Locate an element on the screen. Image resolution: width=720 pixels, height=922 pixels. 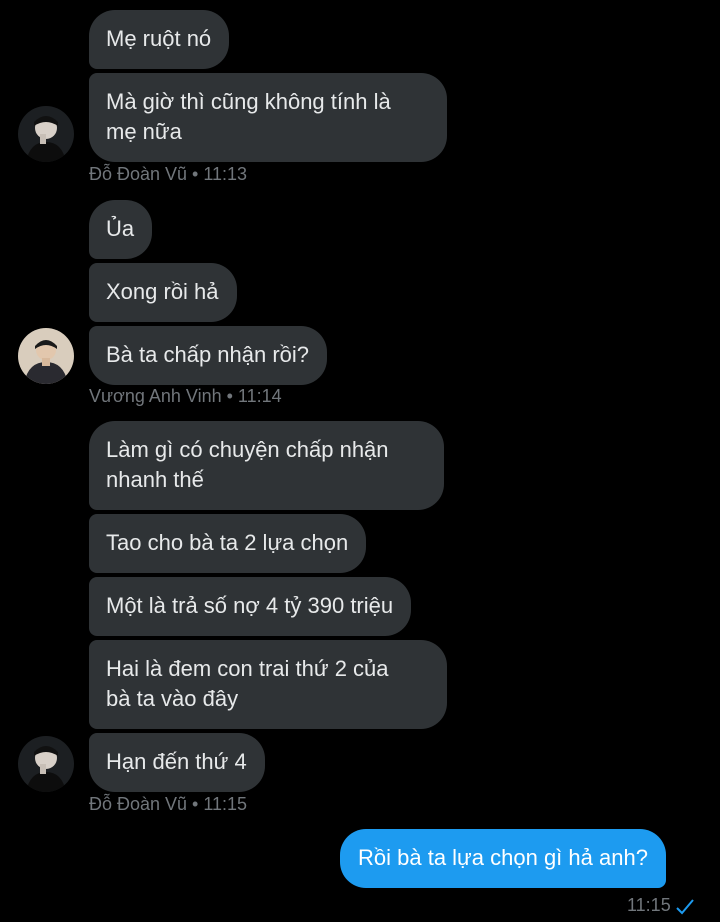
message-meta: Vương Anh Vinh • 11:14 is located at coordinates (185, 396).